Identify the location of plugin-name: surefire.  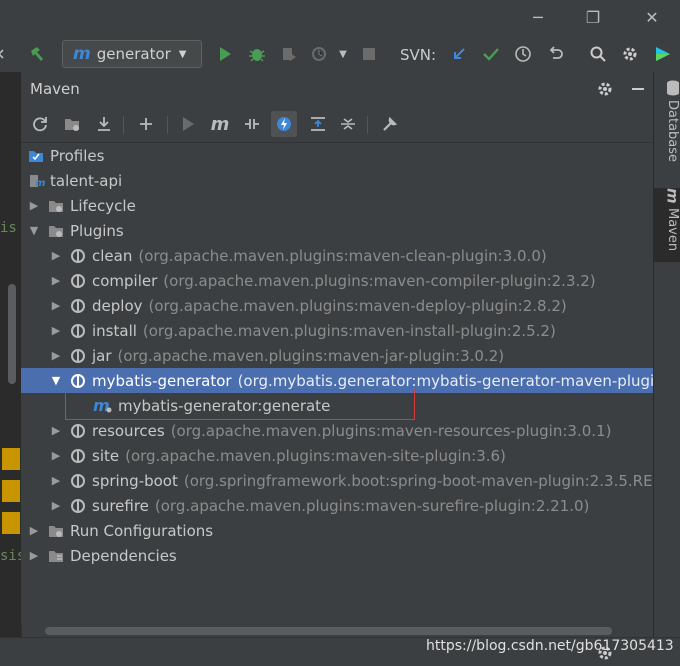
(120, 506).